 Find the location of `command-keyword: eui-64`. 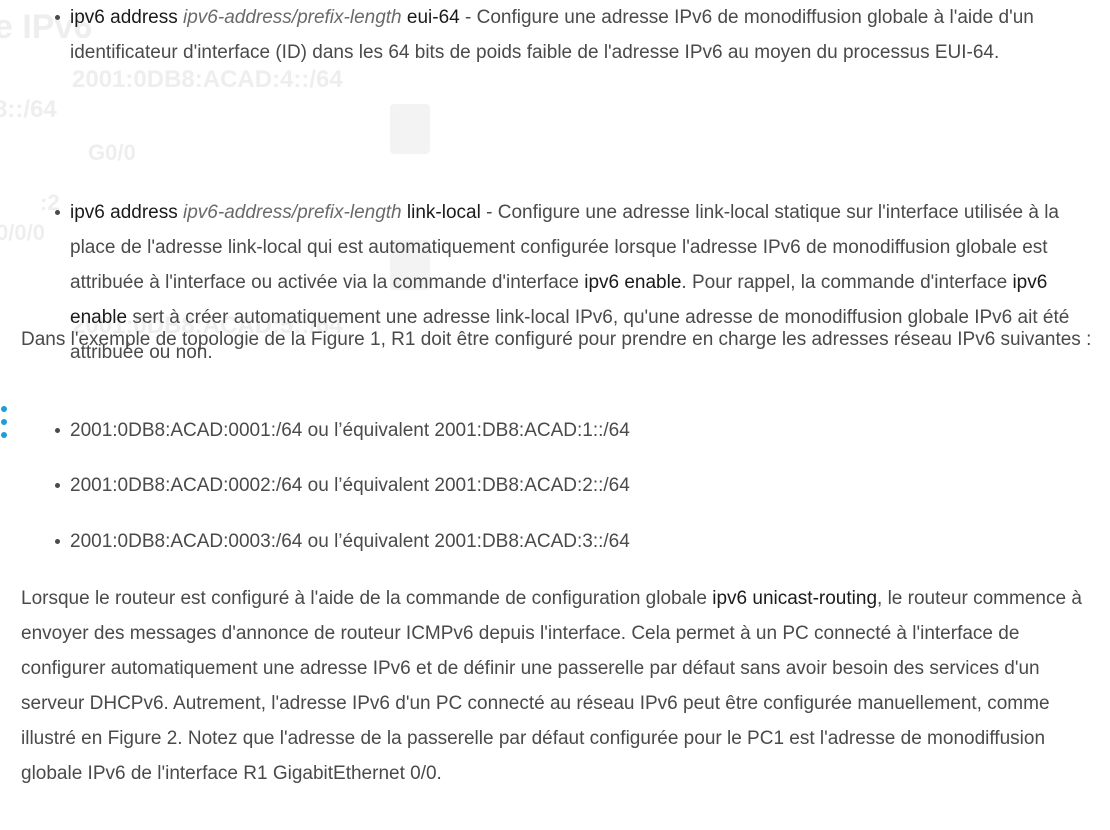

command-keyword: eui-64 is located at coordinates (433, 17).